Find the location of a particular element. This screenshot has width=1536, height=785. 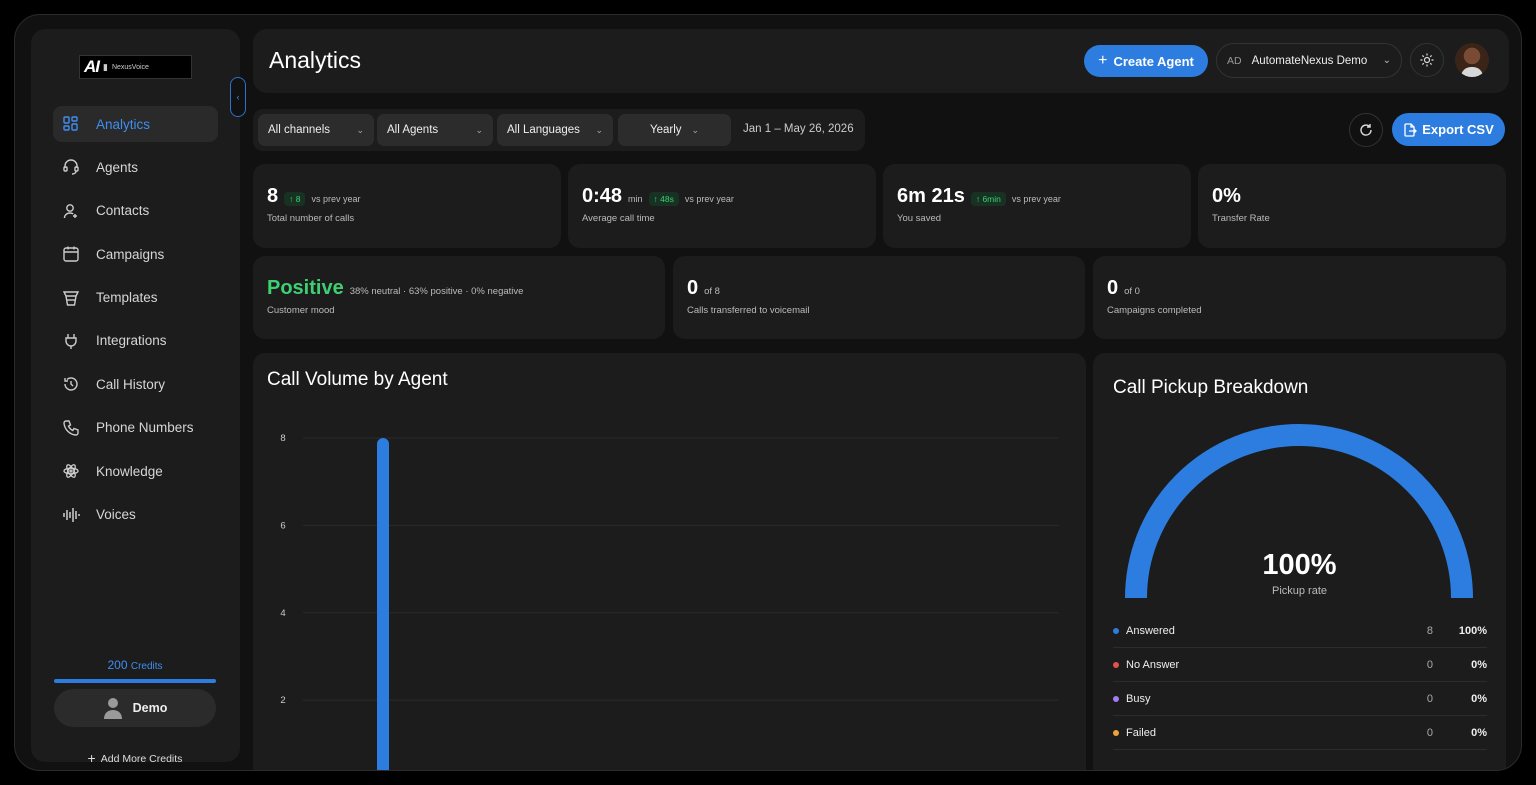

legend-label: Answered is located at coordinates (1150, 630).